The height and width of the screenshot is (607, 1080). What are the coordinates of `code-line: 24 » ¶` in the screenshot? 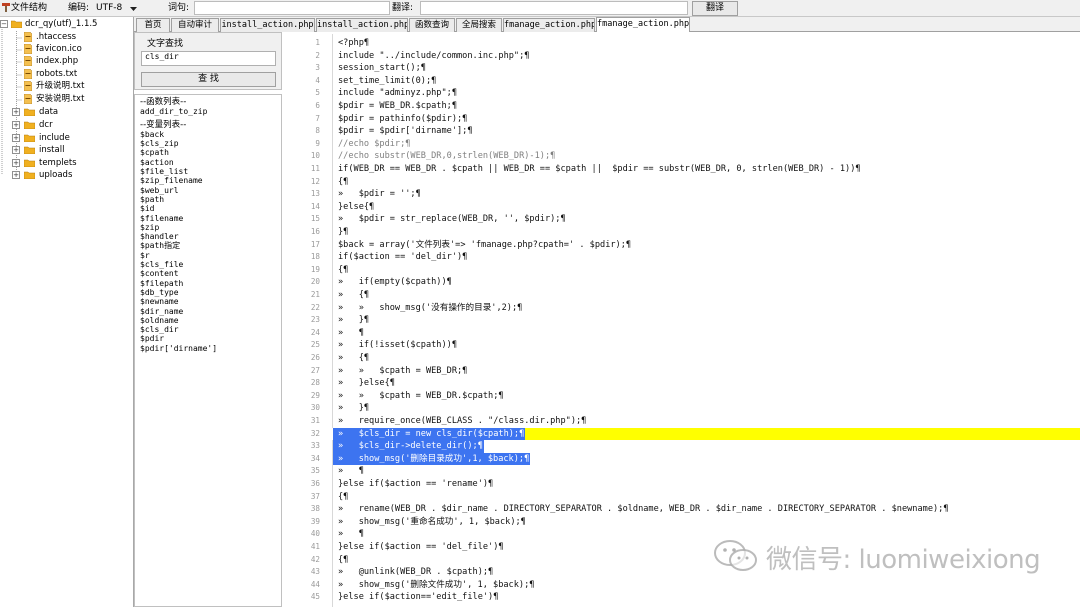 It's located at (690, 333).